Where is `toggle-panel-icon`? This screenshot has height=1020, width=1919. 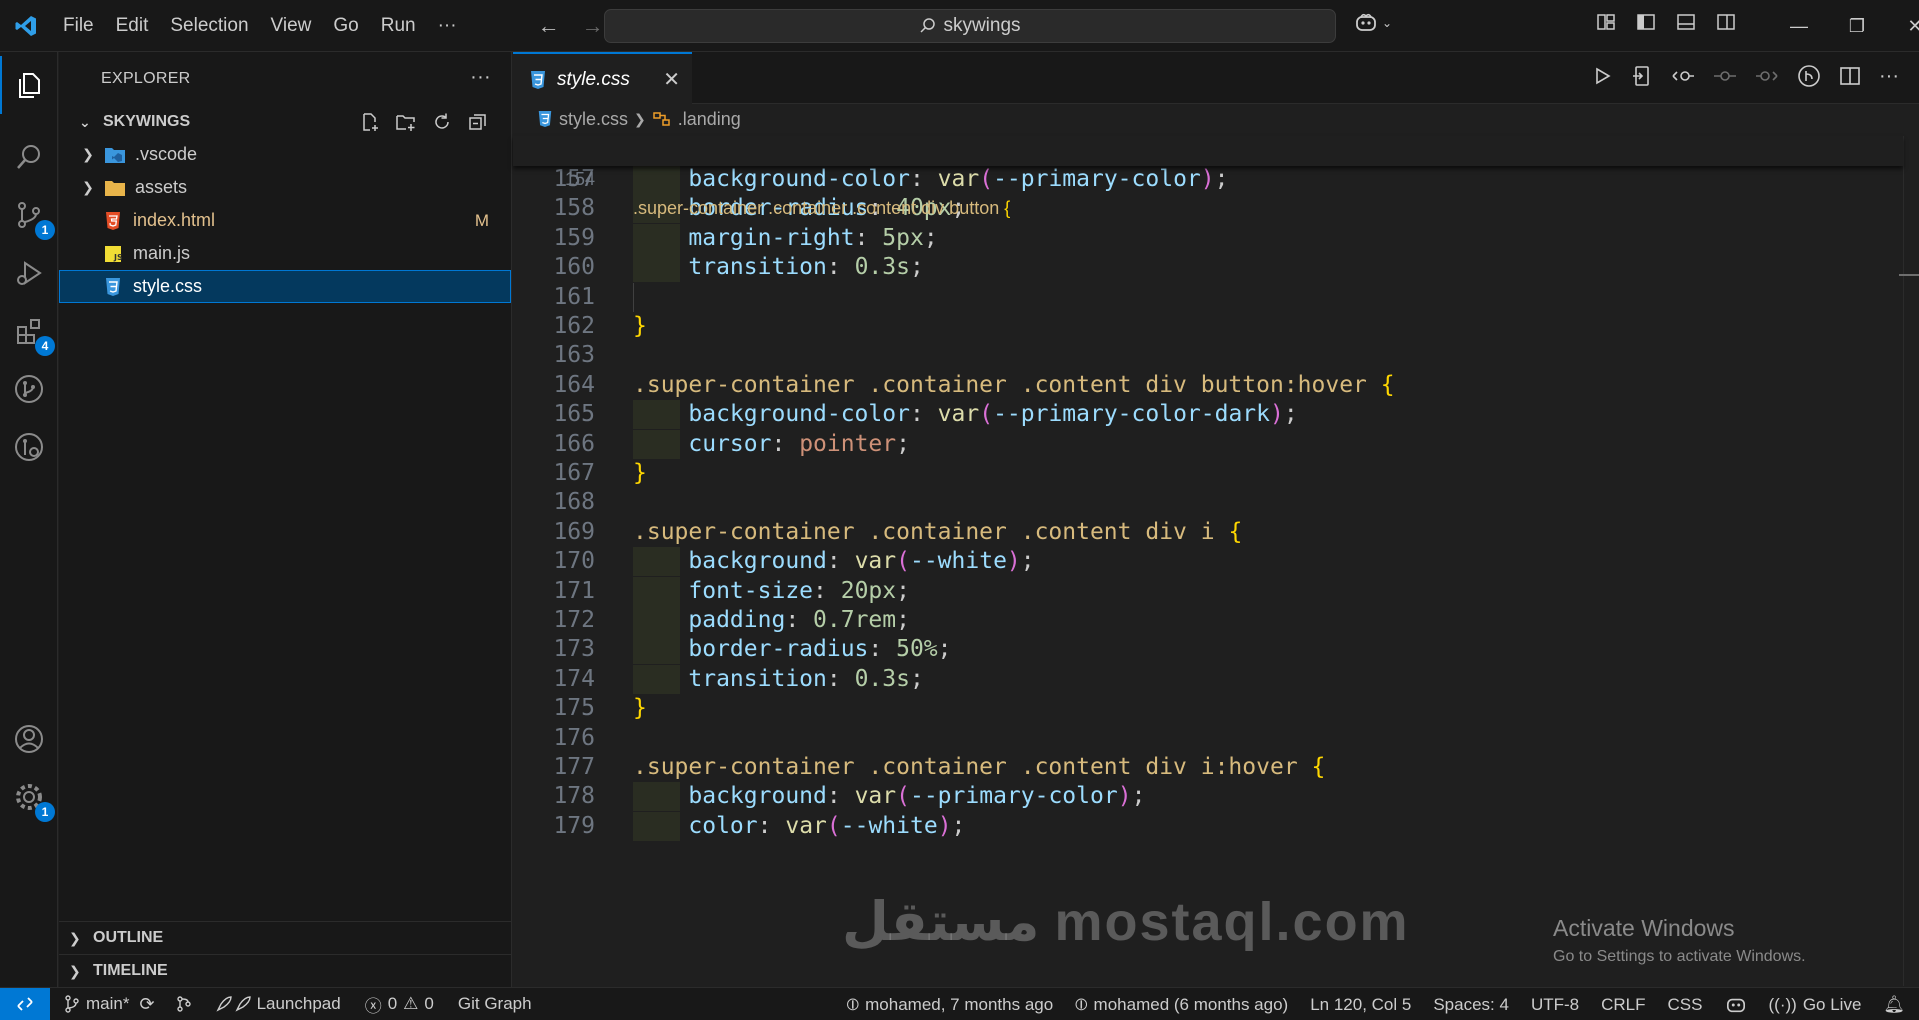
toggle-panel-icon is located at coordinates (1686, 22).